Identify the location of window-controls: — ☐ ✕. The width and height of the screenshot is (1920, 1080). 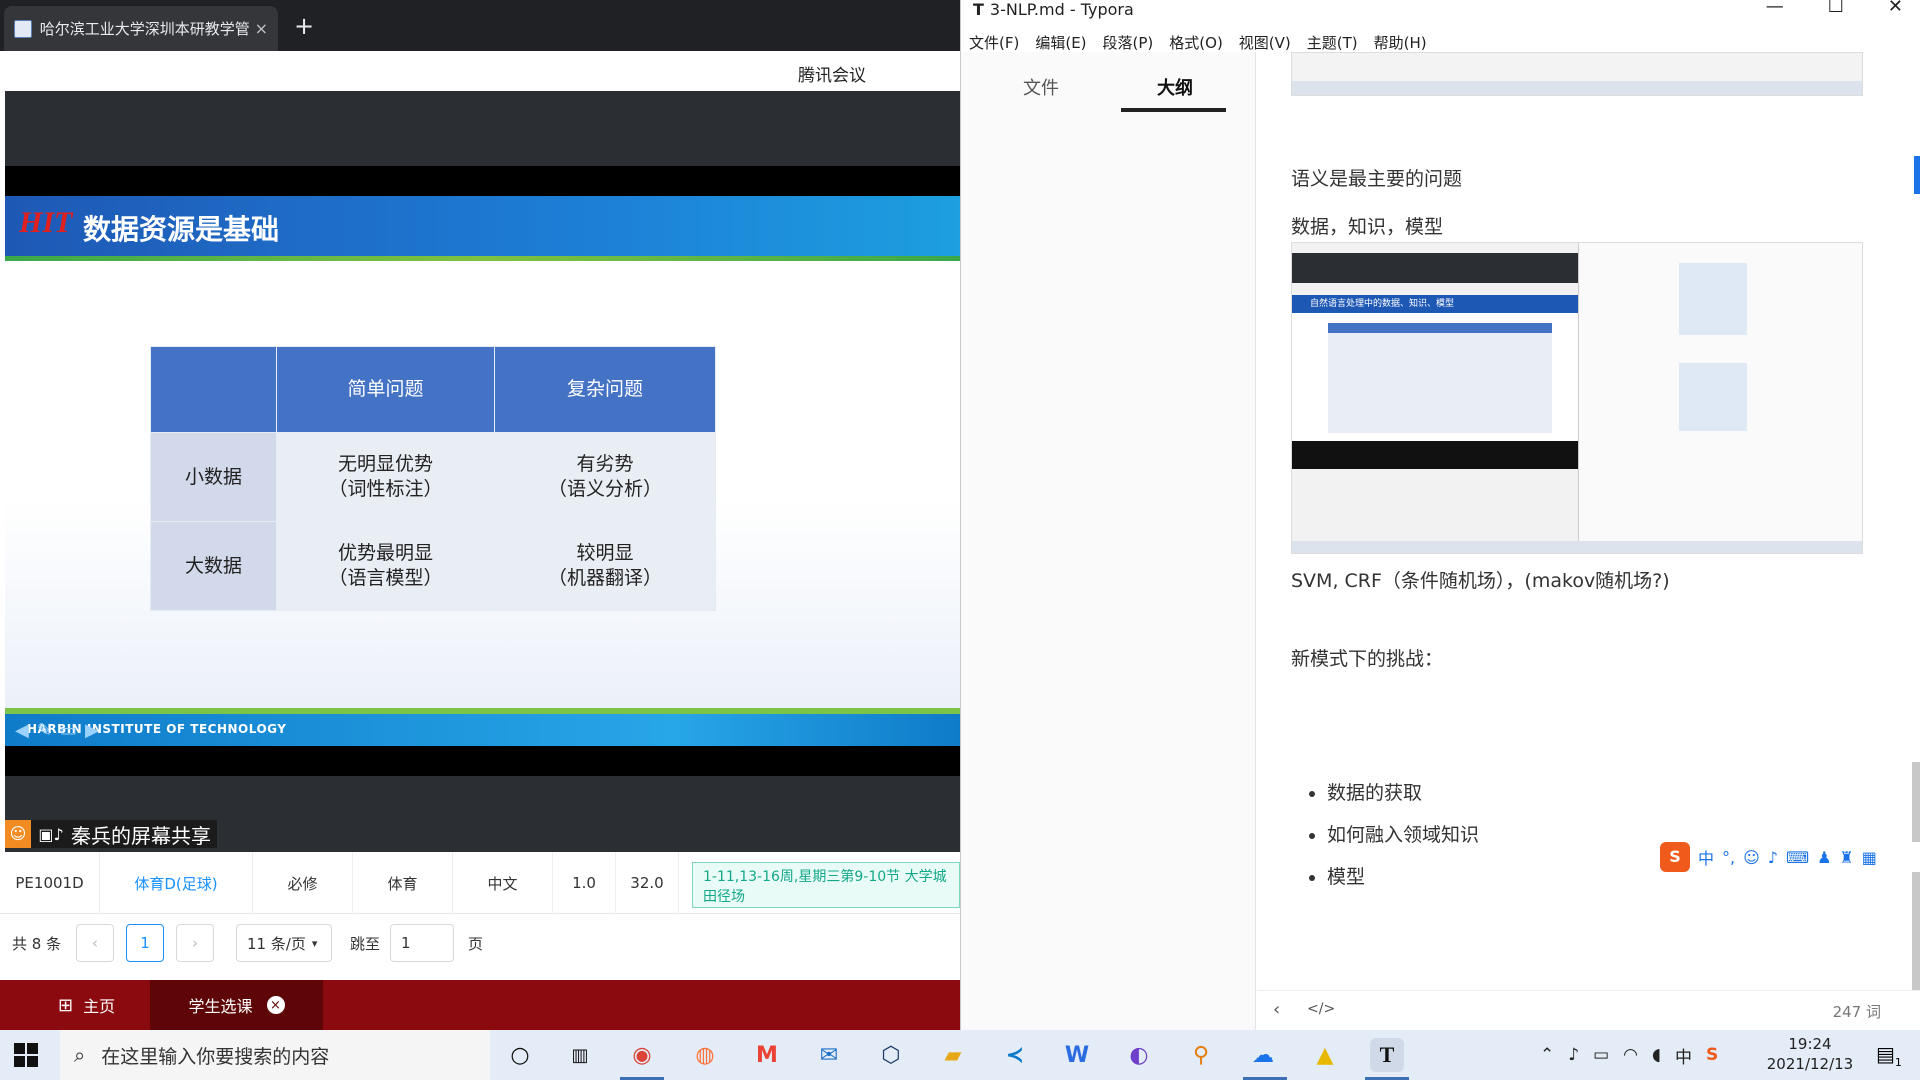
(1834, 8).